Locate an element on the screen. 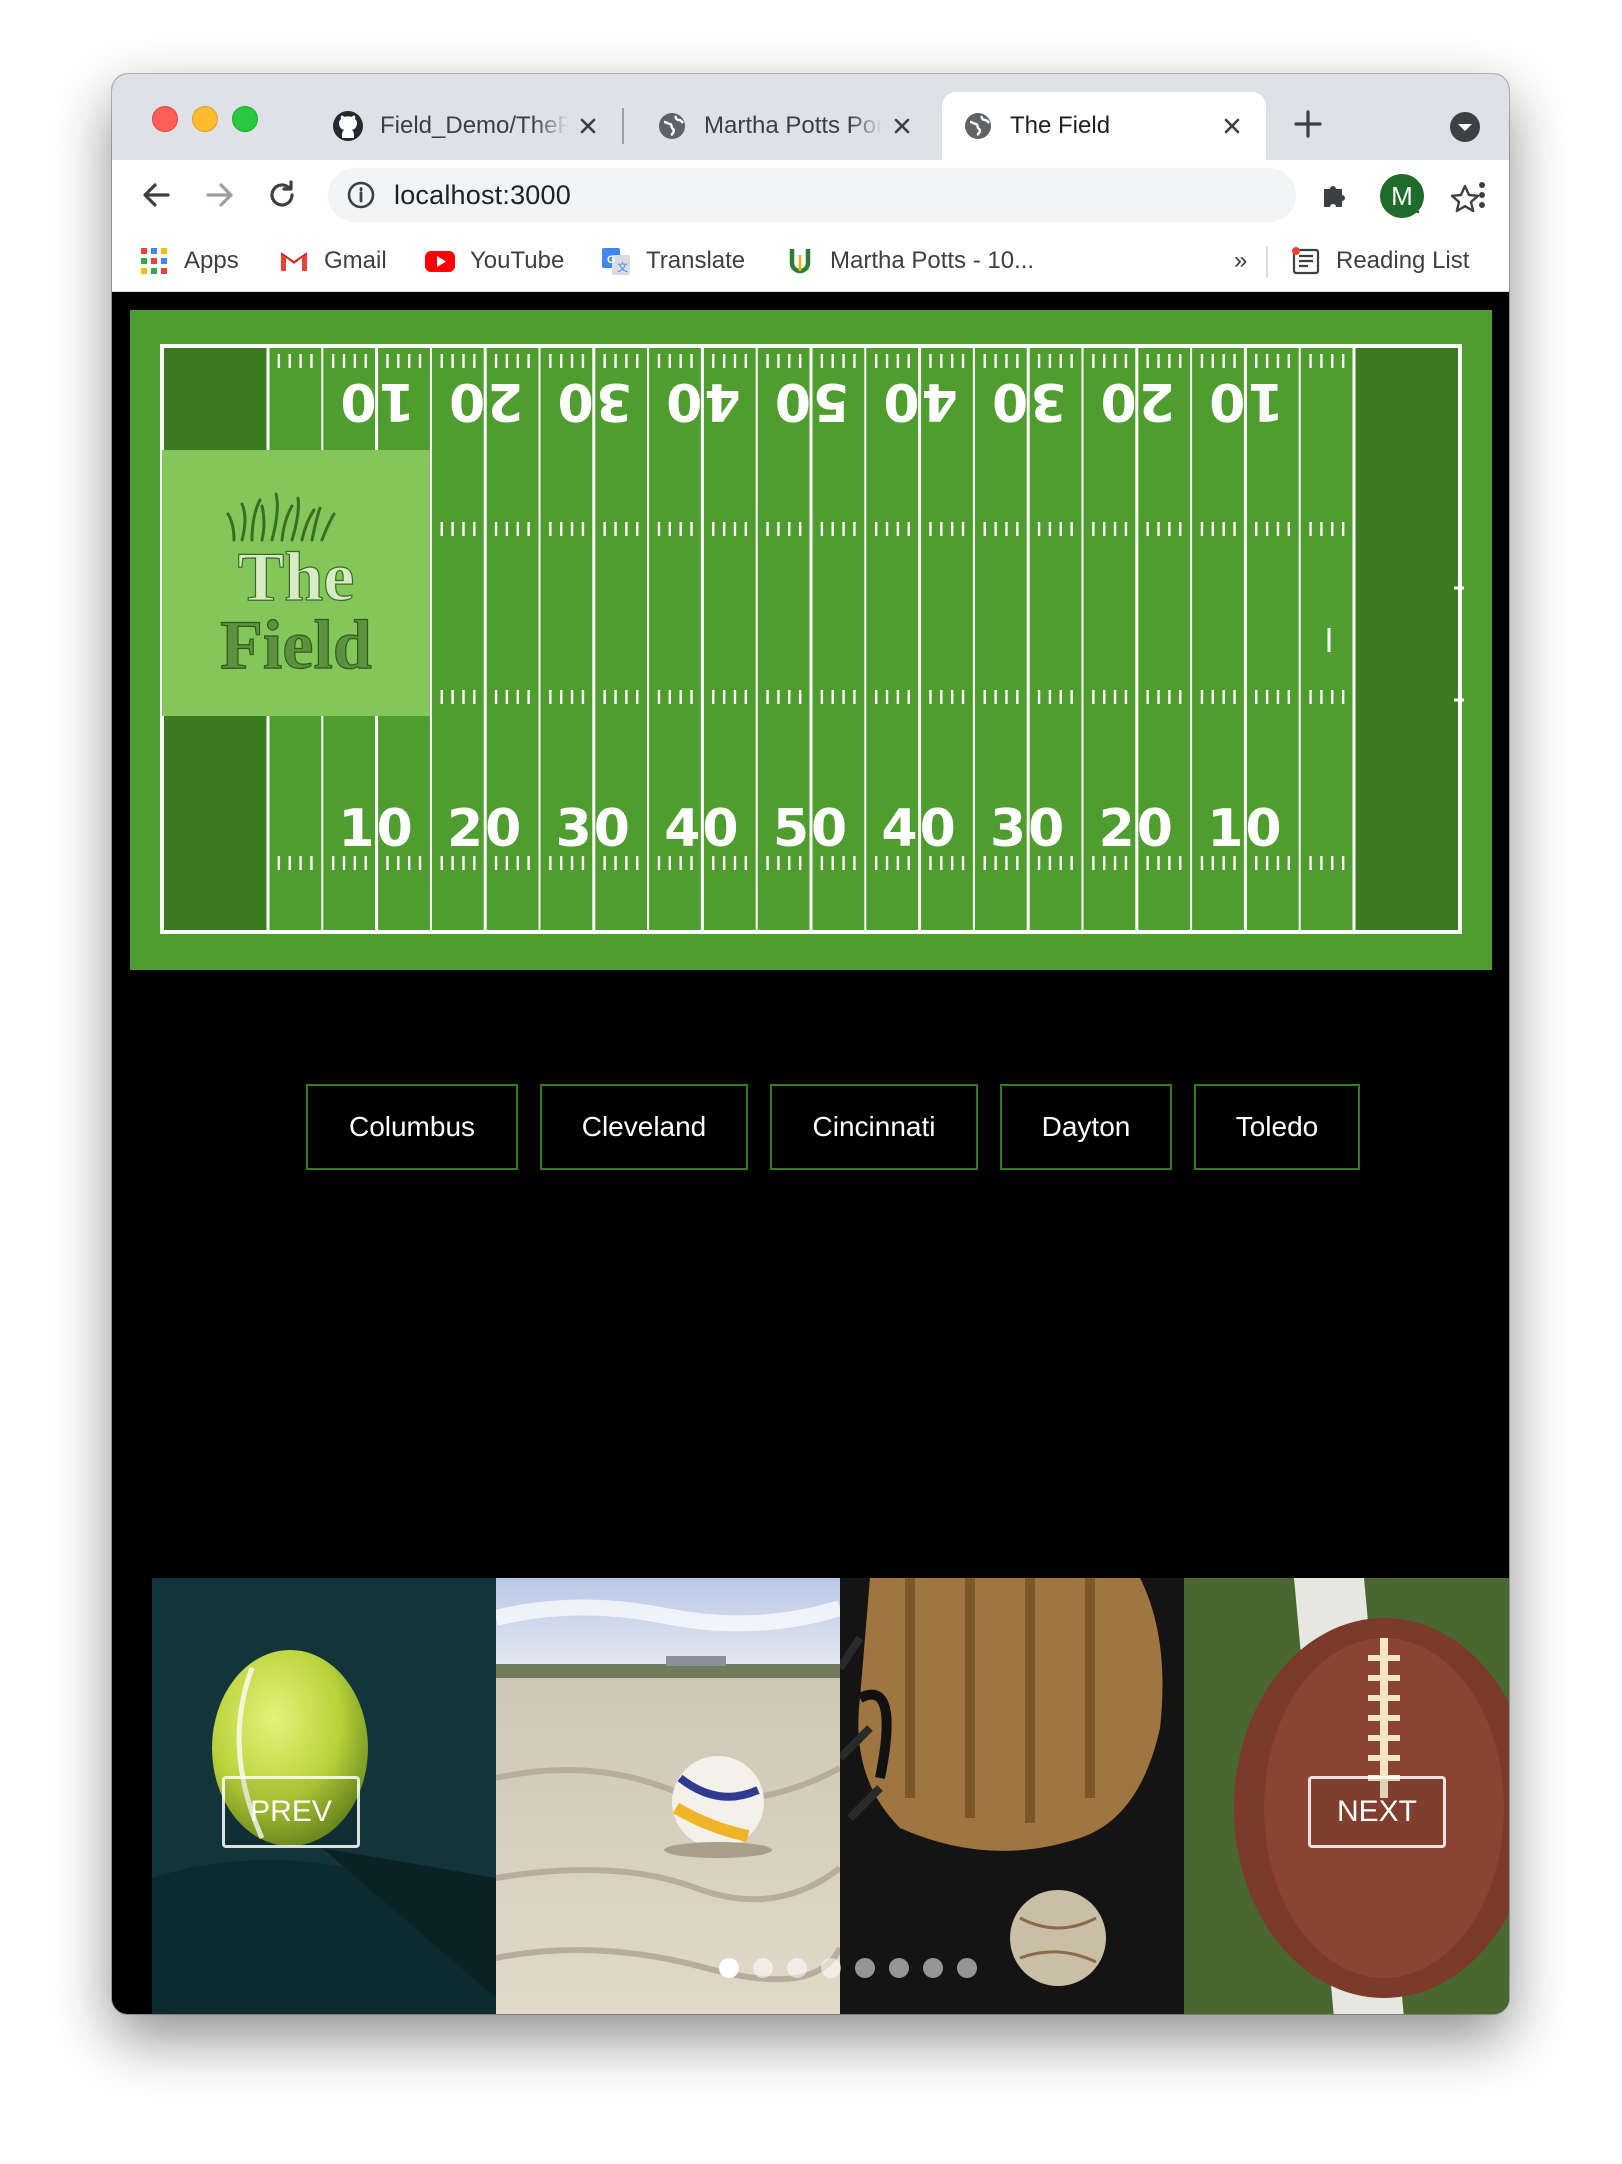  new-tab-icon is located at coordinates (1308, 124).